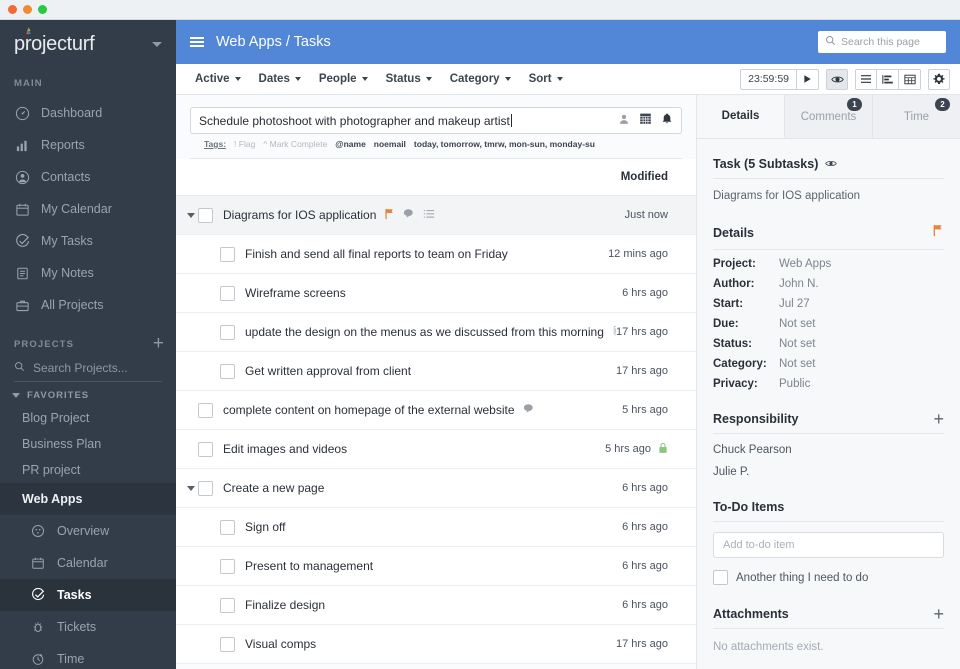 This screenshot has width=960, height=669. I want to click on table-row: Wireframe screens 6 hrs ago, so click(436, 293).